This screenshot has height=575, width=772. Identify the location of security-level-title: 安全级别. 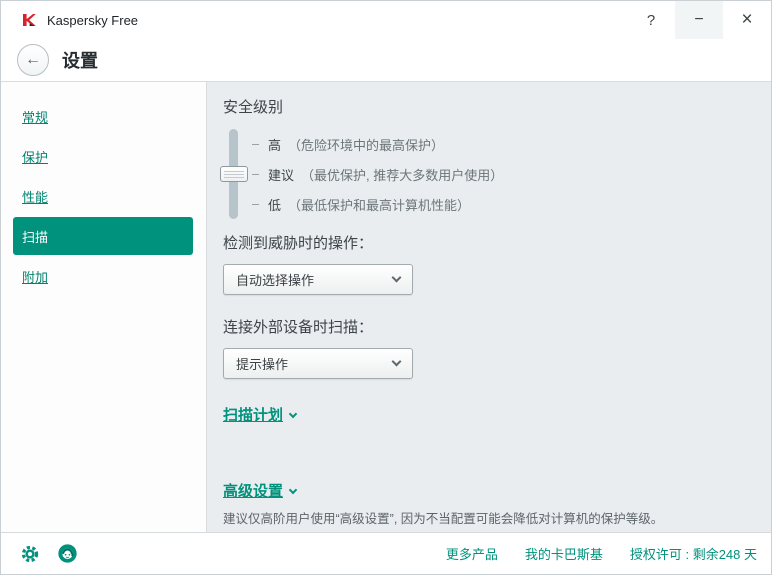
(253, 107).